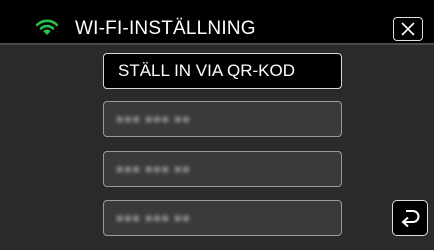 The image size is (434, 250). I want to click on close-button, so click(408, 29).